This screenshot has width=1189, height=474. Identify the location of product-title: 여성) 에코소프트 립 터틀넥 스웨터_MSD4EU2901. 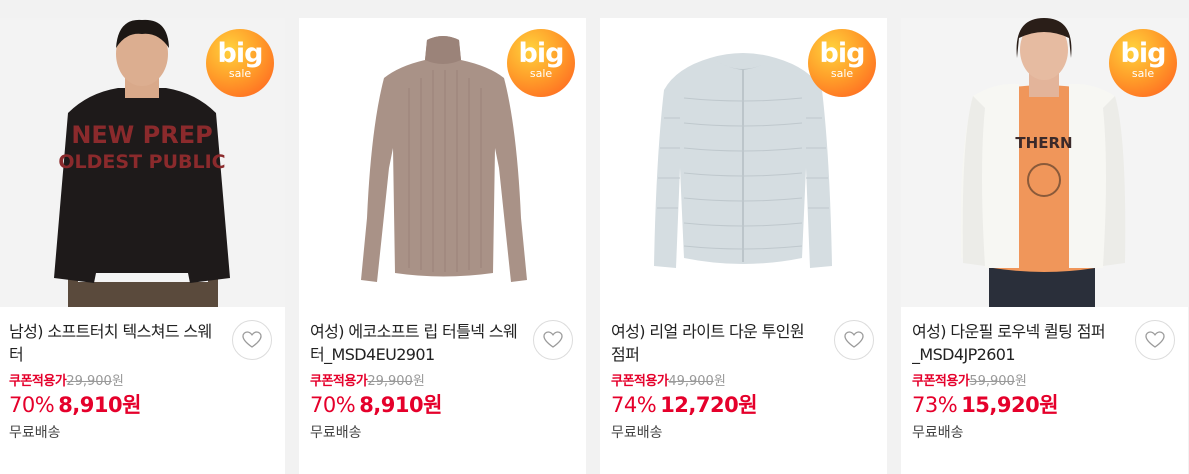
(415, 343).